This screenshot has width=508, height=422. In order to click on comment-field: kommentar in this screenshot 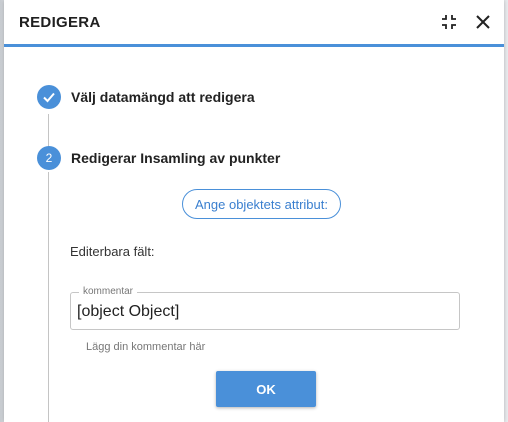, I will do `click(265, 308)`.